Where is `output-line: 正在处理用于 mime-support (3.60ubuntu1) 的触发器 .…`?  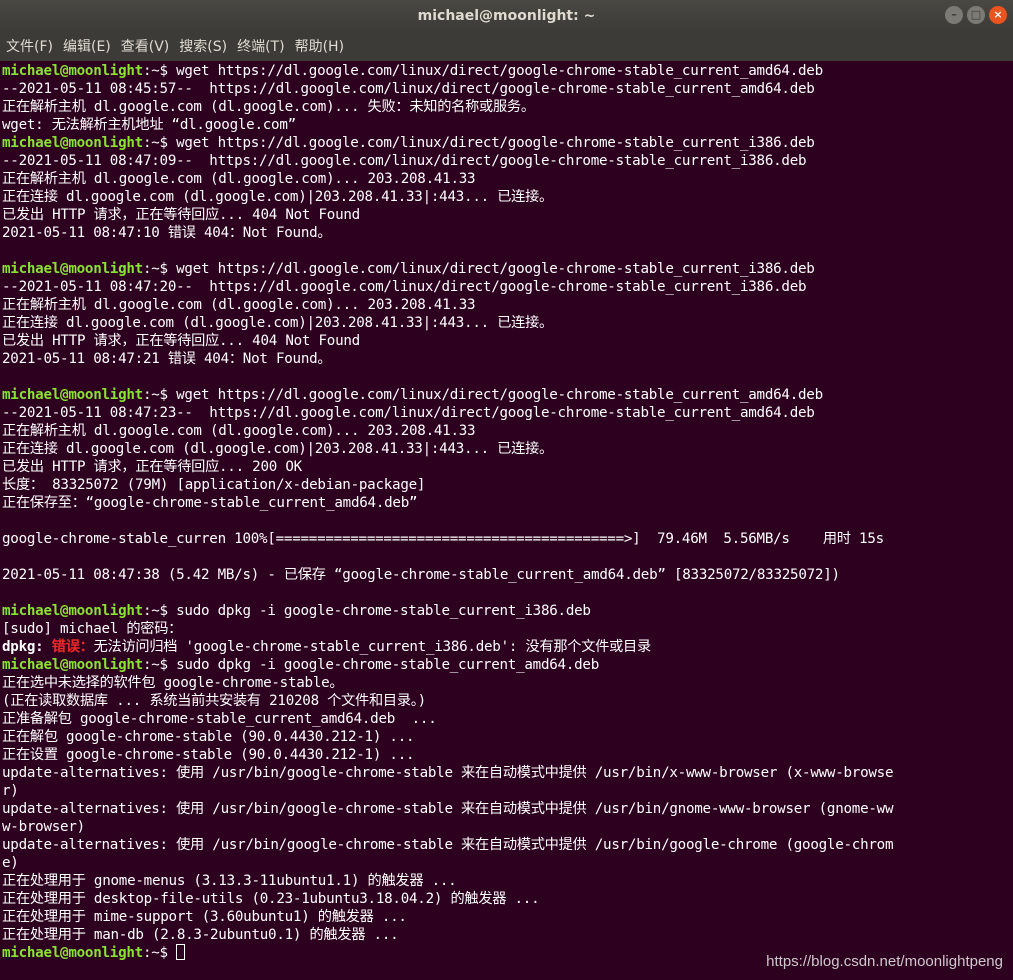
output-line: 正在处理用于 mime-support (3.60ubuntu1) 的触发器 .… is located at coordinates (204, 917).